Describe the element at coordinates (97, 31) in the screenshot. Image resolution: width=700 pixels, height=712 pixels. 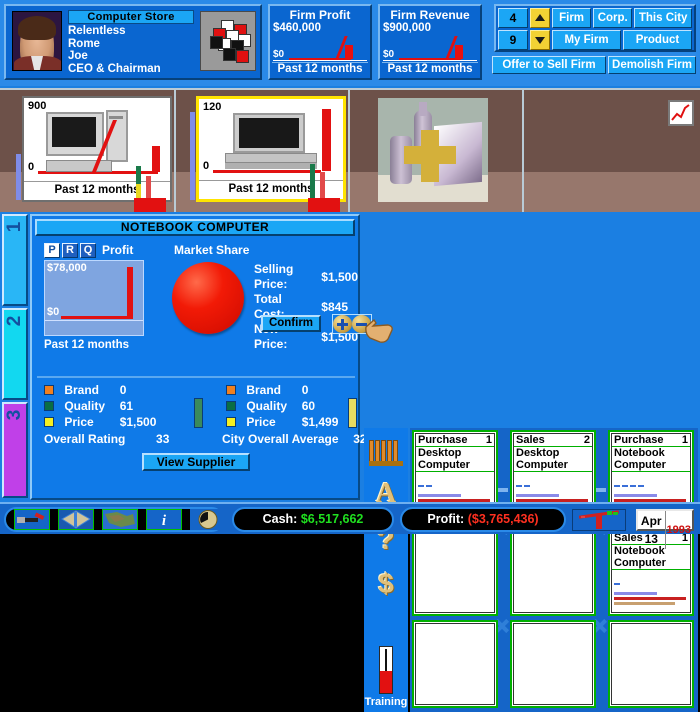
I see `firm-name: Relentless` at that location.